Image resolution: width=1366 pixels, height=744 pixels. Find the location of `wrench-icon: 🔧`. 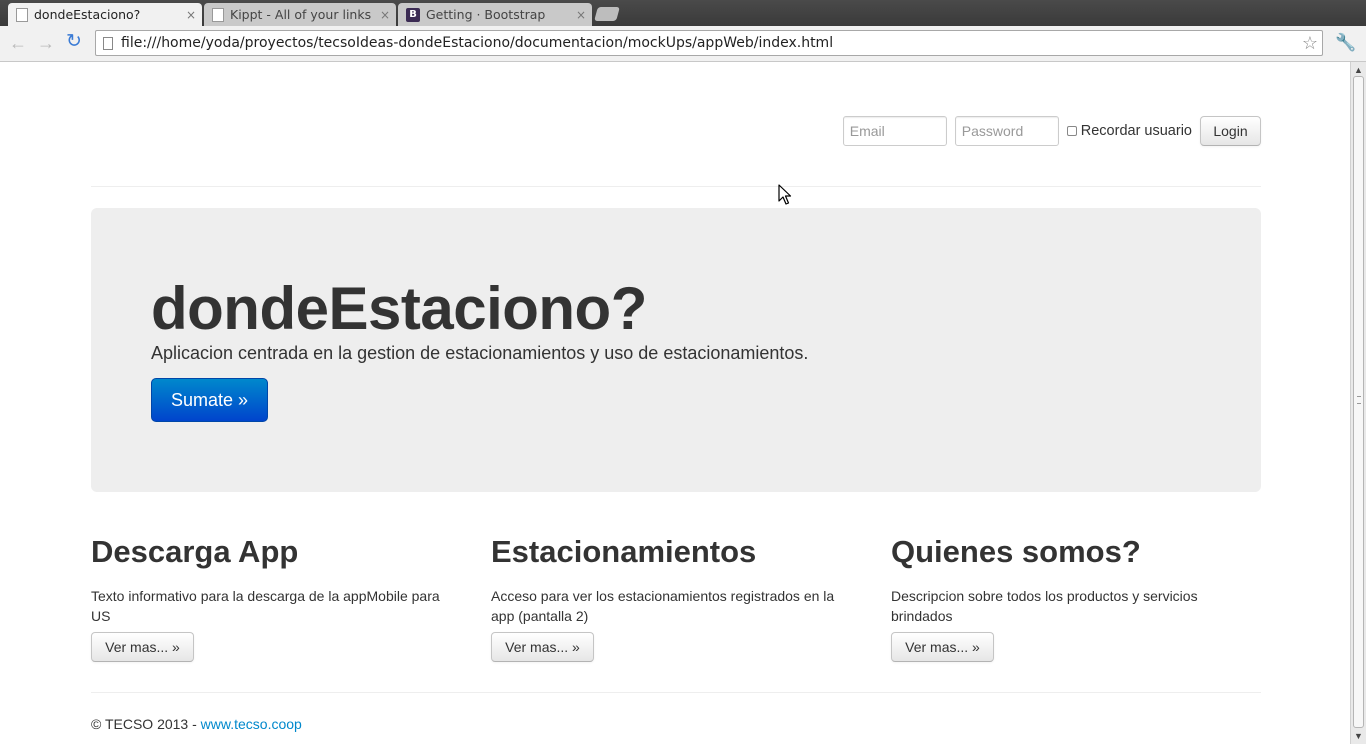

wrench-icon: 🔧 is located at coordinates (1345, 43).